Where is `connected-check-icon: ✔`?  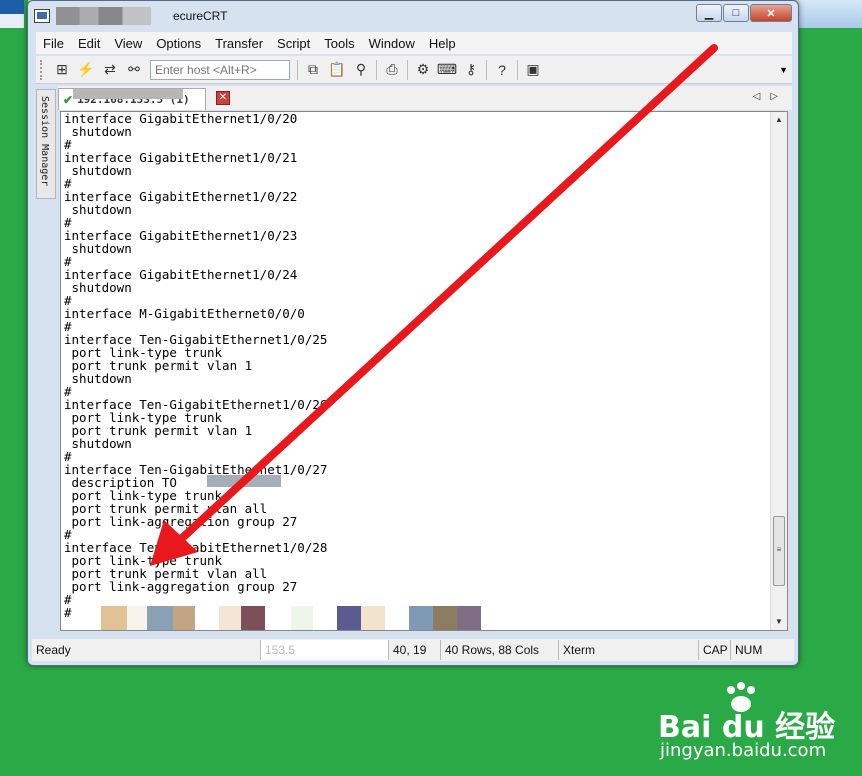
connected-check-icon: ✔ is located at coordinates (68, 99).